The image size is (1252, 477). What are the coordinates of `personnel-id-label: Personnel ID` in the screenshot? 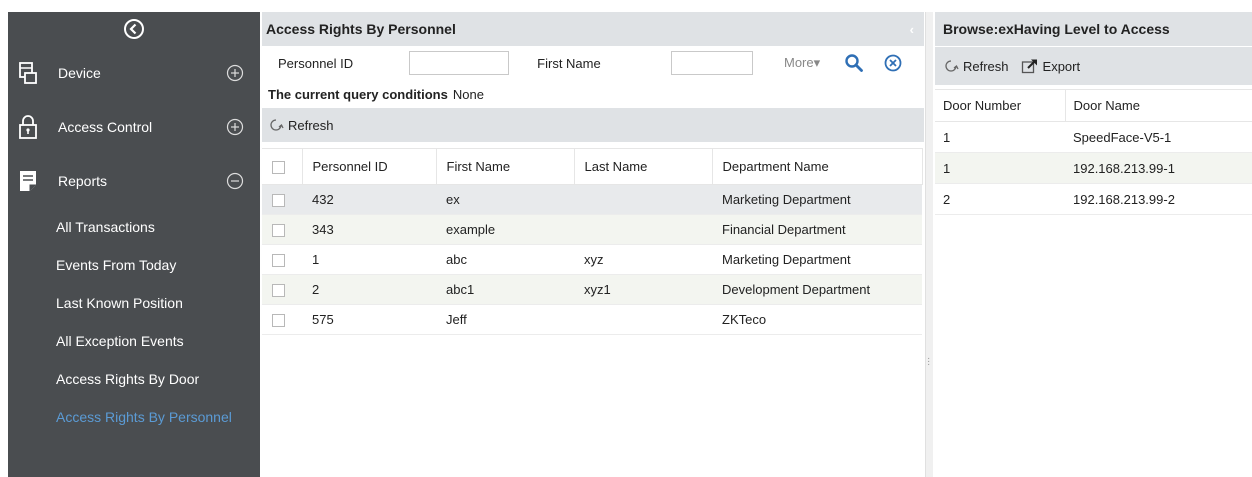 It's located at (316, 63).